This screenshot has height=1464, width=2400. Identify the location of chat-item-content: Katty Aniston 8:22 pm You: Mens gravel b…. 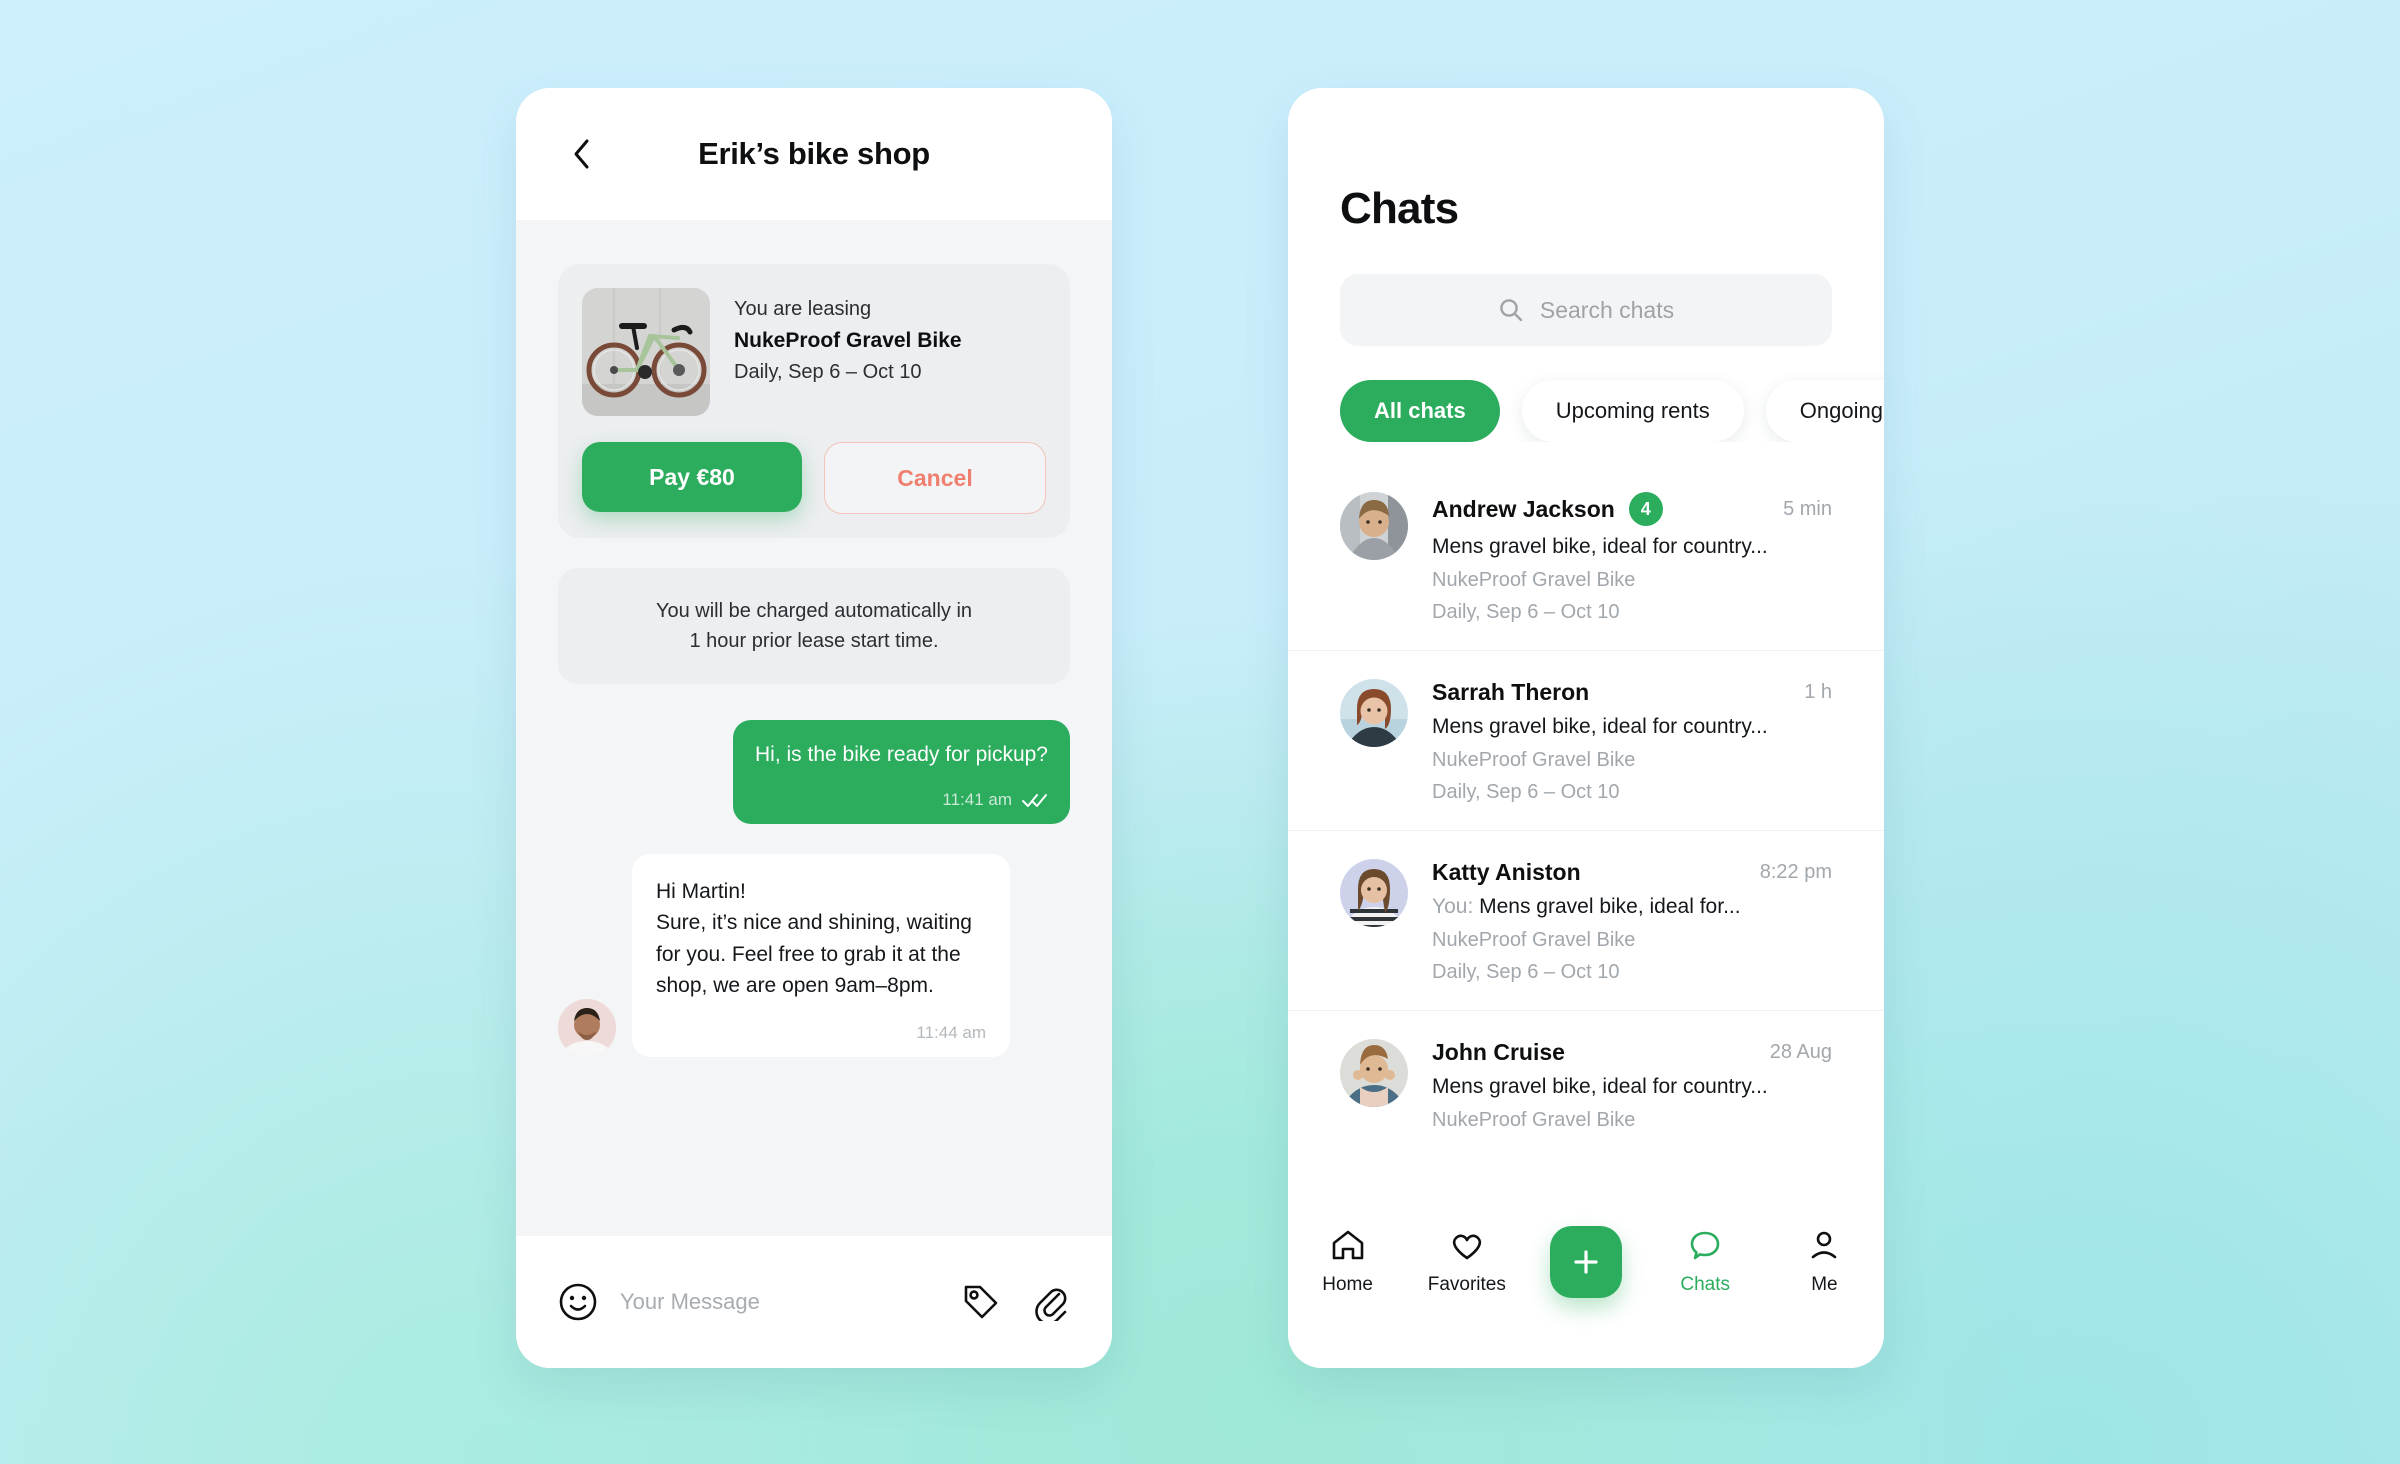
(1632, 921).